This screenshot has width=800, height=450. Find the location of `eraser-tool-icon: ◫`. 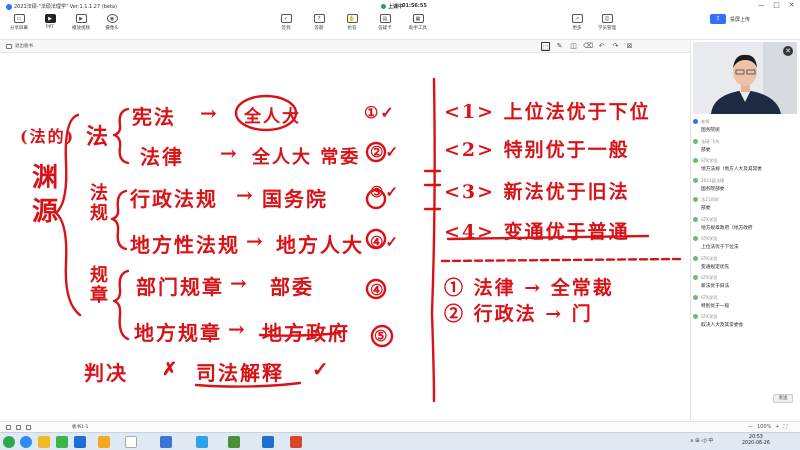

eraser-tool-icon: ◫ is located at coordinates (573, 46).